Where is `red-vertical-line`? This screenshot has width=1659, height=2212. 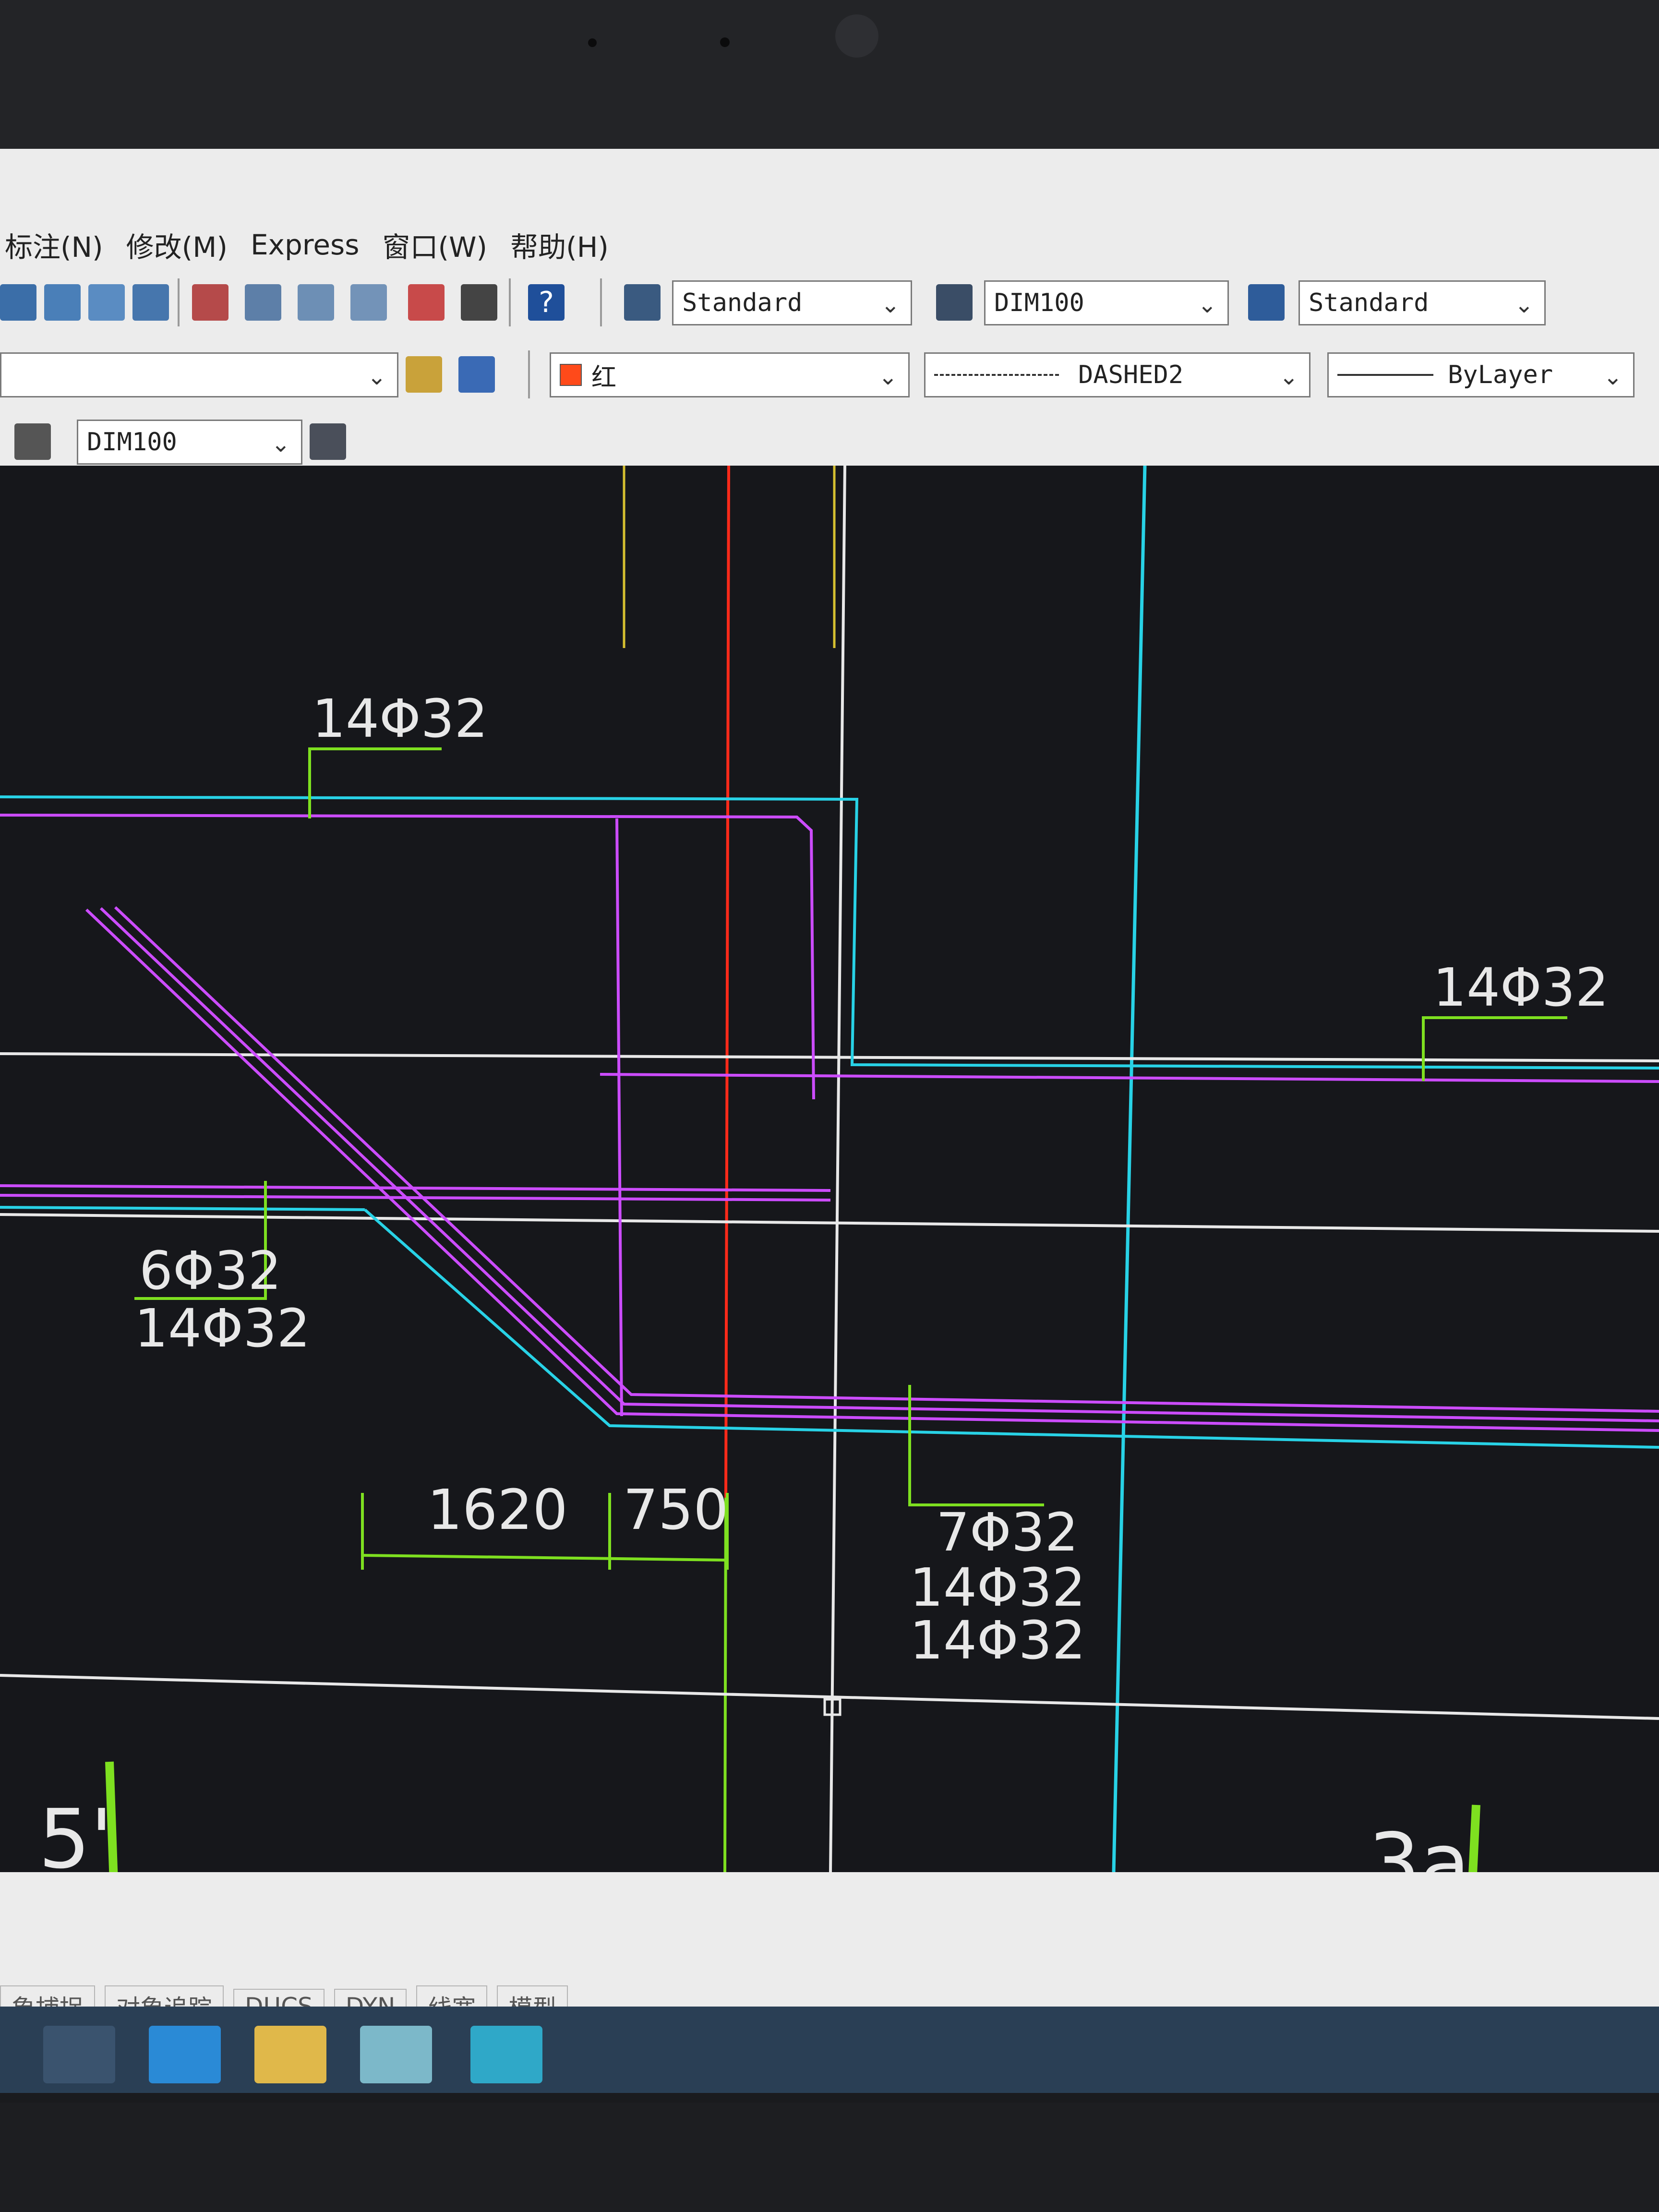
red-vertical-line is located at coordinates (727, 982).